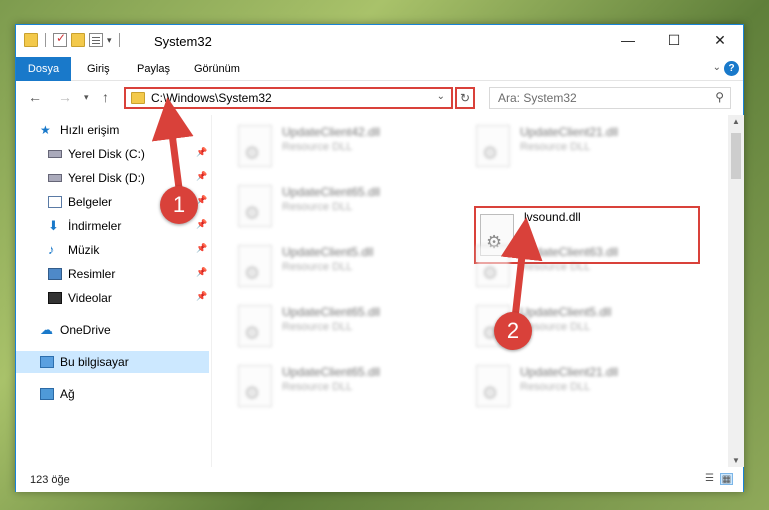 Image resolution: width=769 pixels, height=510 pixels. I want to click on window-controls: — ☐ ✕, so click(674, 40).